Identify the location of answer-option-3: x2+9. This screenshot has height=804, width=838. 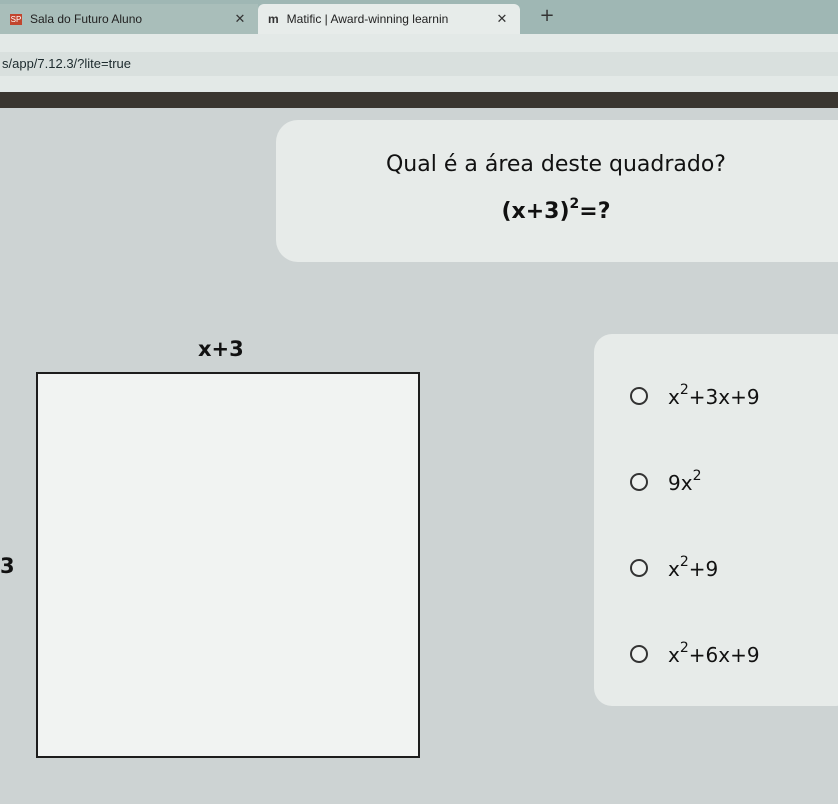
(674, 567).